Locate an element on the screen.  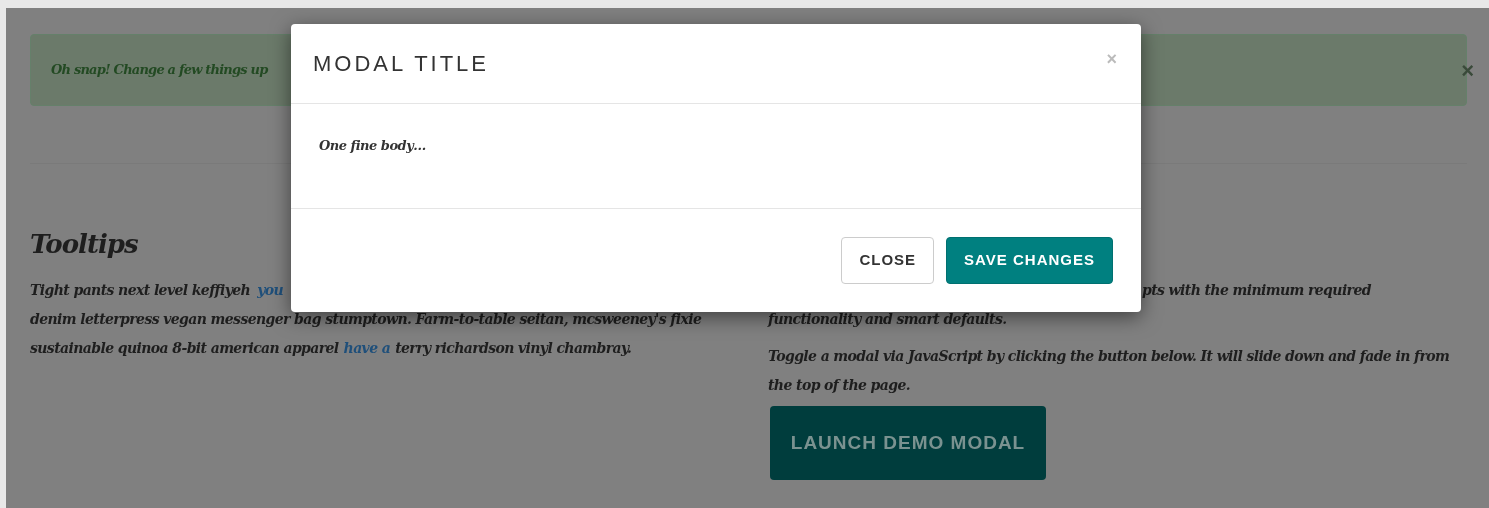
tooltip-link: have a is located at coordinates (367, 348).